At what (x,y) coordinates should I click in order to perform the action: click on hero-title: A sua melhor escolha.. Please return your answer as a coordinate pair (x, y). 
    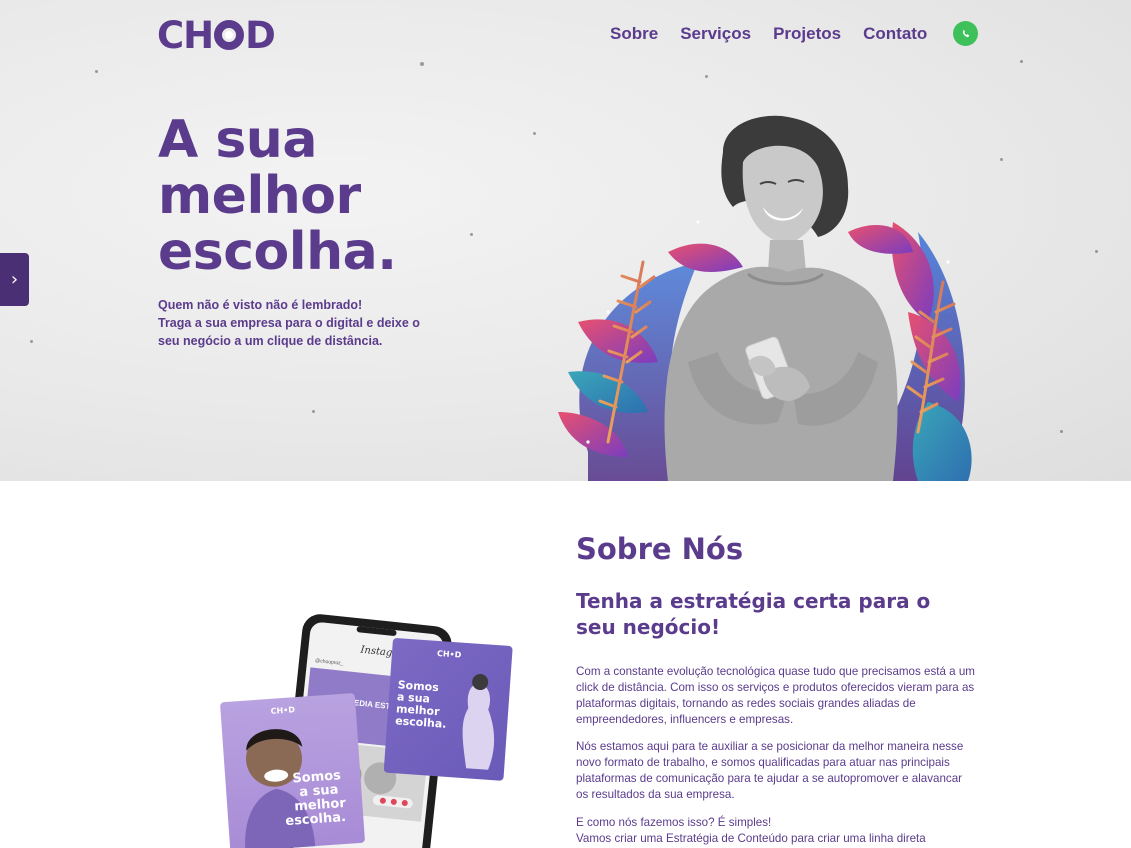
    Looking at the image, I should click on (277, 196).